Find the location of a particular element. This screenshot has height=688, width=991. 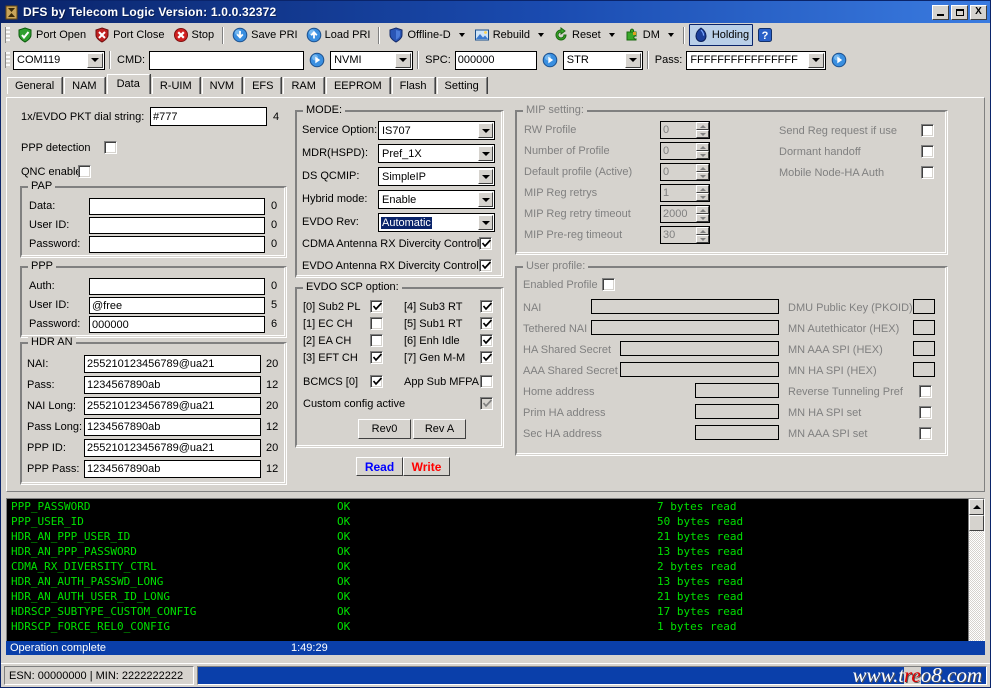

service-option-chevron-down-icon is located at coordinates (485, 130).